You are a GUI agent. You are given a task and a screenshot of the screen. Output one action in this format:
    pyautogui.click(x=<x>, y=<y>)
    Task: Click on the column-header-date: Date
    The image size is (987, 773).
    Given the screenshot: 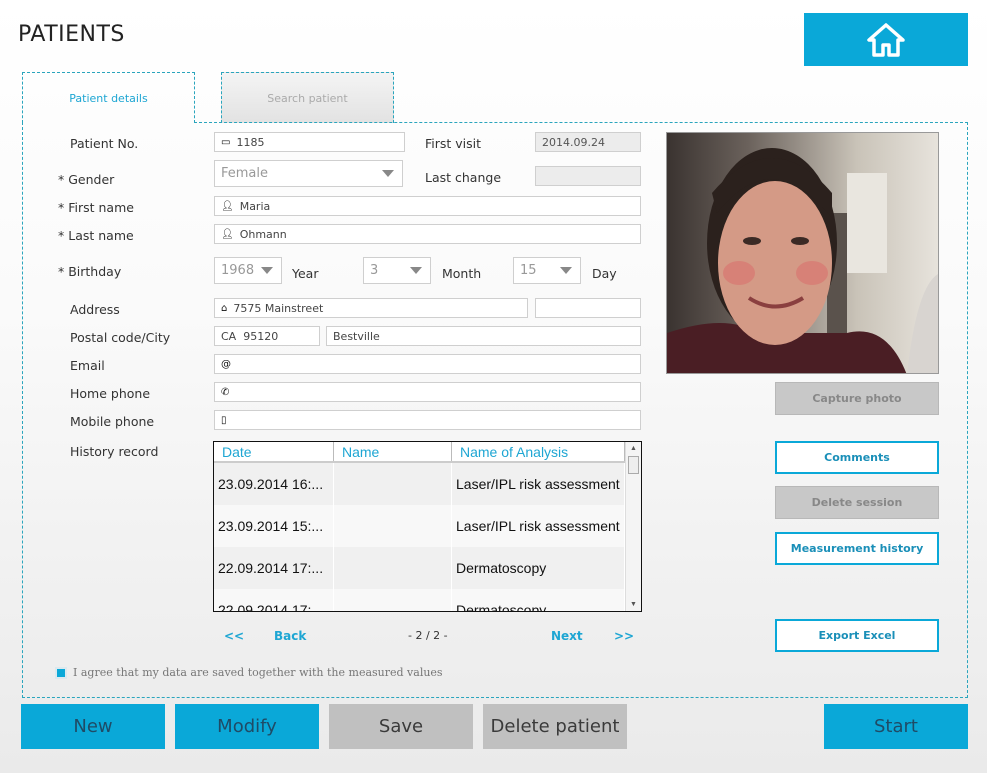 What is the action you would take?
    pyautogui.click(x=274, y=451)
    